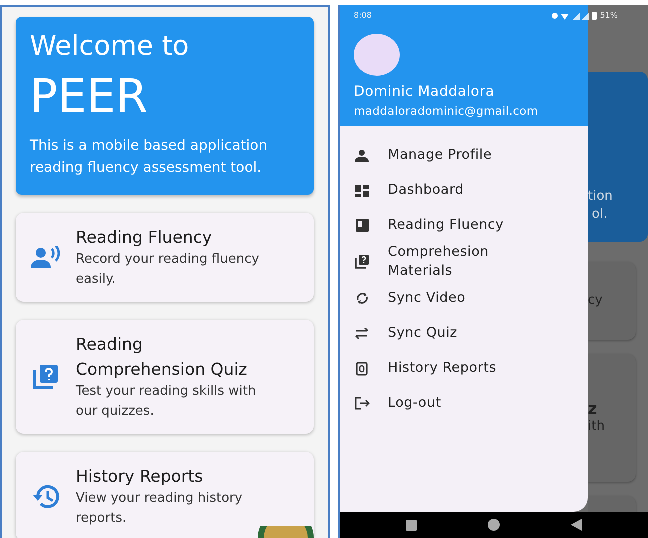  Describe the element at coordinates (609, 15) in the screenshot. I see `battery-level: 51%` at that location.